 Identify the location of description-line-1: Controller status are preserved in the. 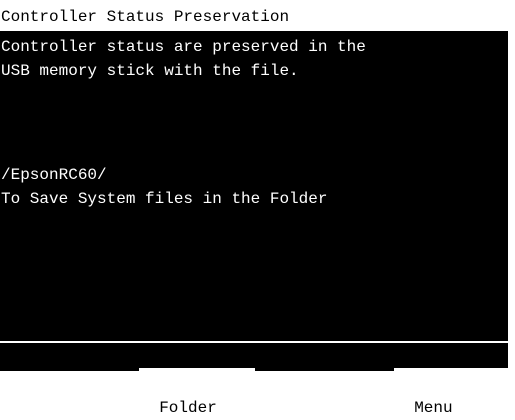
(183, 47).